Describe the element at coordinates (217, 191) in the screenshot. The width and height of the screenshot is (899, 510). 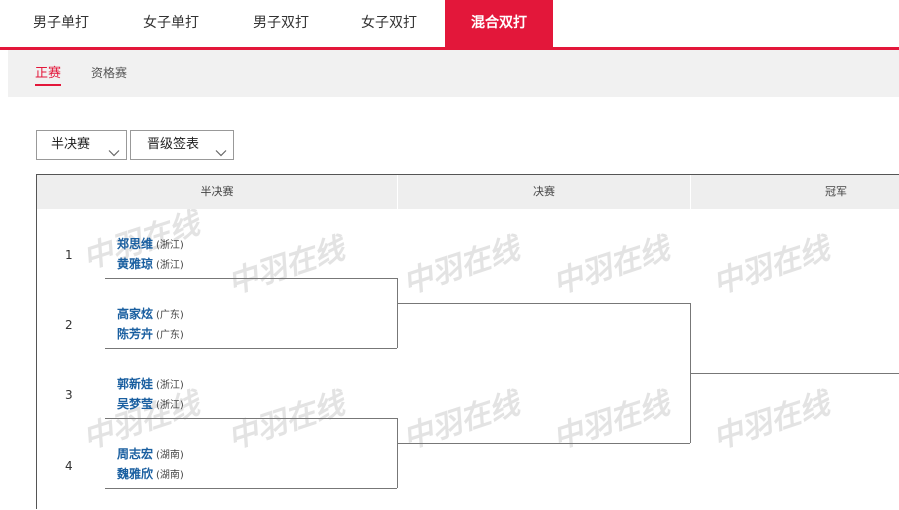
I see `header-semifinal: 半决赛` at that location.